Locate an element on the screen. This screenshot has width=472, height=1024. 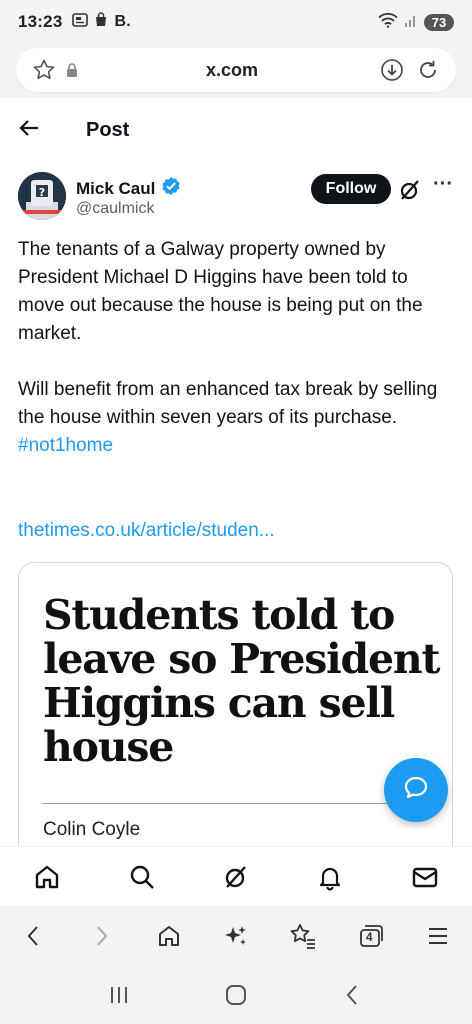
wifi-icon is located at coordinates (388, 22).